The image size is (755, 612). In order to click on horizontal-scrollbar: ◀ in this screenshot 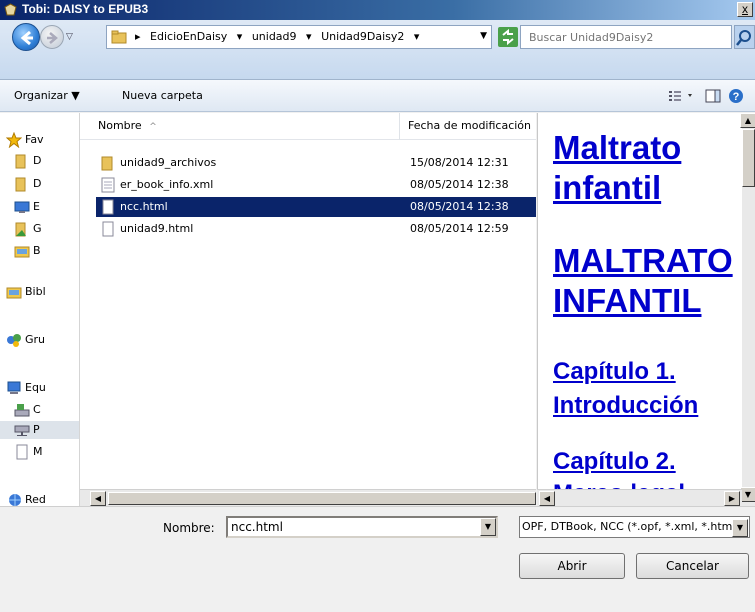, I will do `click(308, 497)`.